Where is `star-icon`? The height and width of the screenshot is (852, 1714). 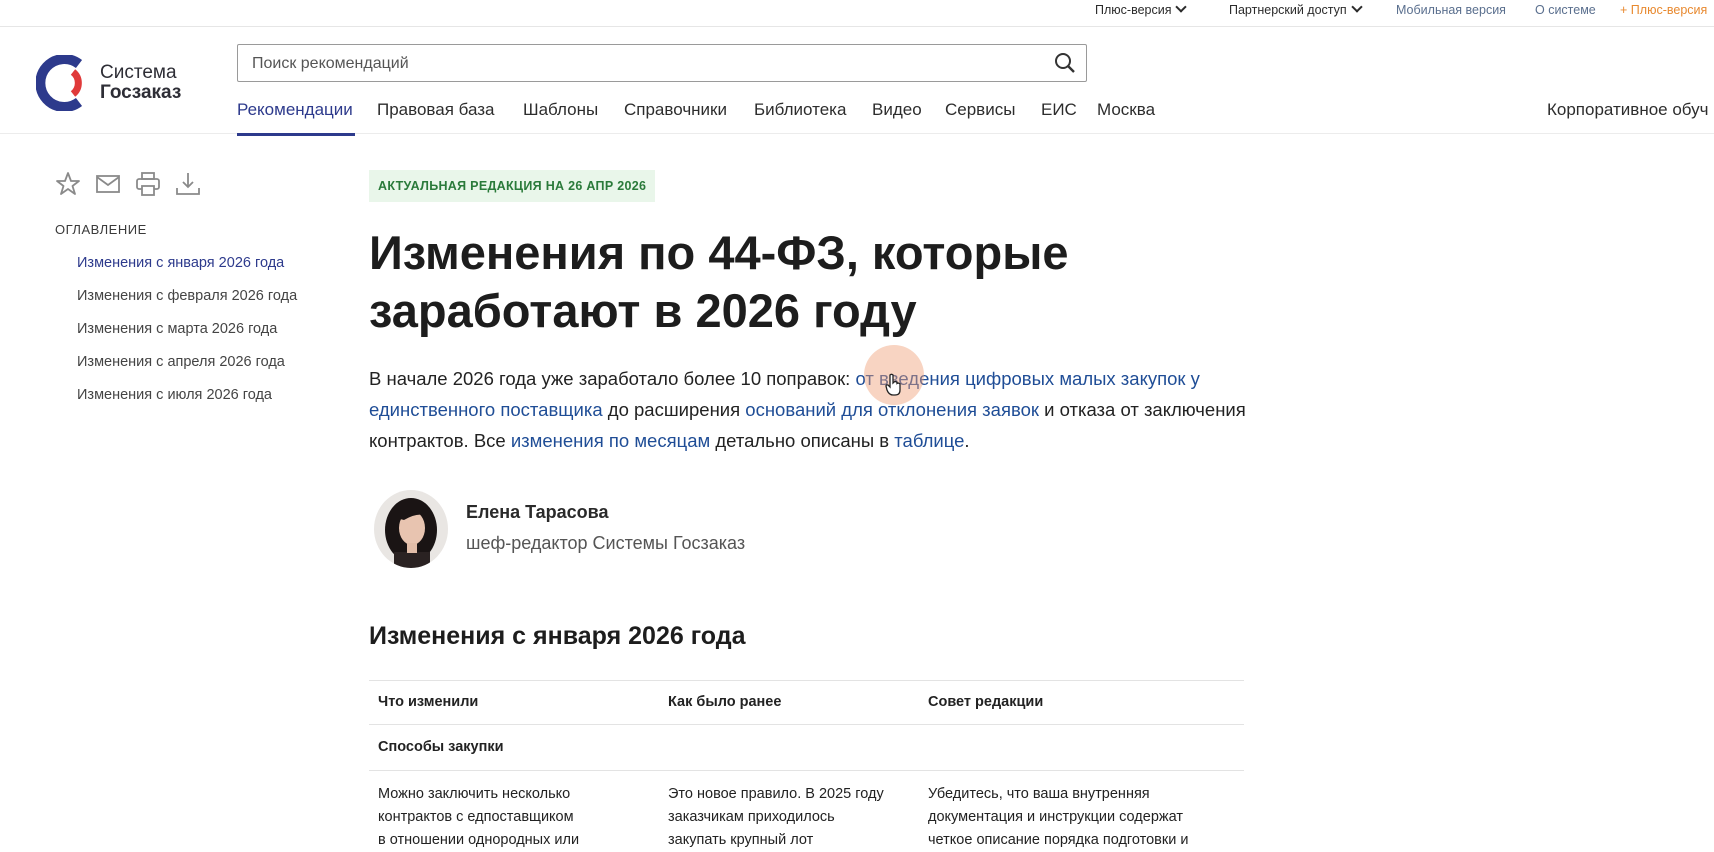
star-icon is located at coordinates (68, 186).